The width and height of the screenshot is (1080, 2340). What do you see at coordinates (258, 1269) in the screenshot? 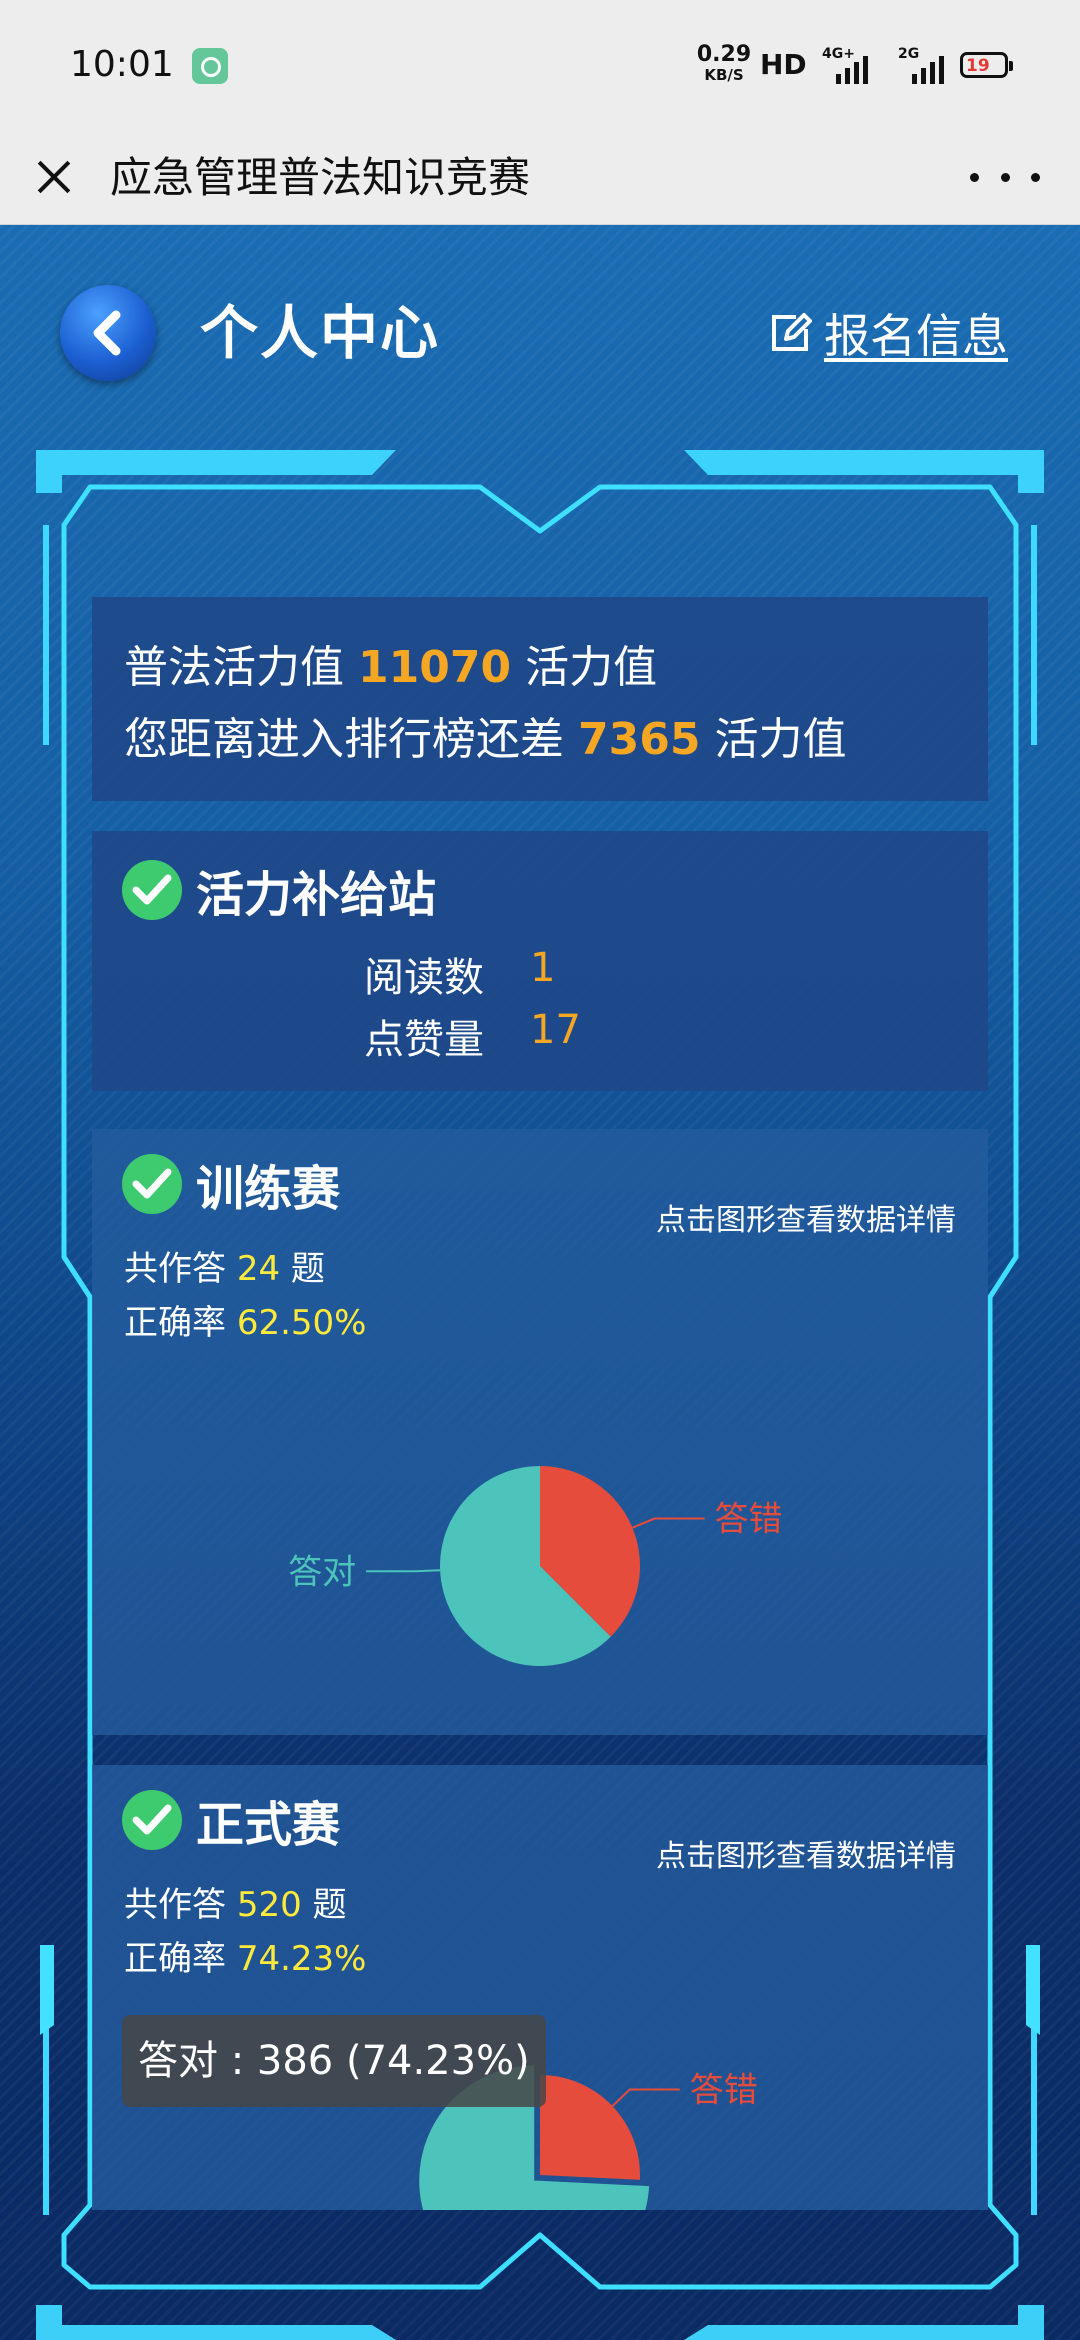
I see `training-total-value: 24` at bounding box center [258, 1269].